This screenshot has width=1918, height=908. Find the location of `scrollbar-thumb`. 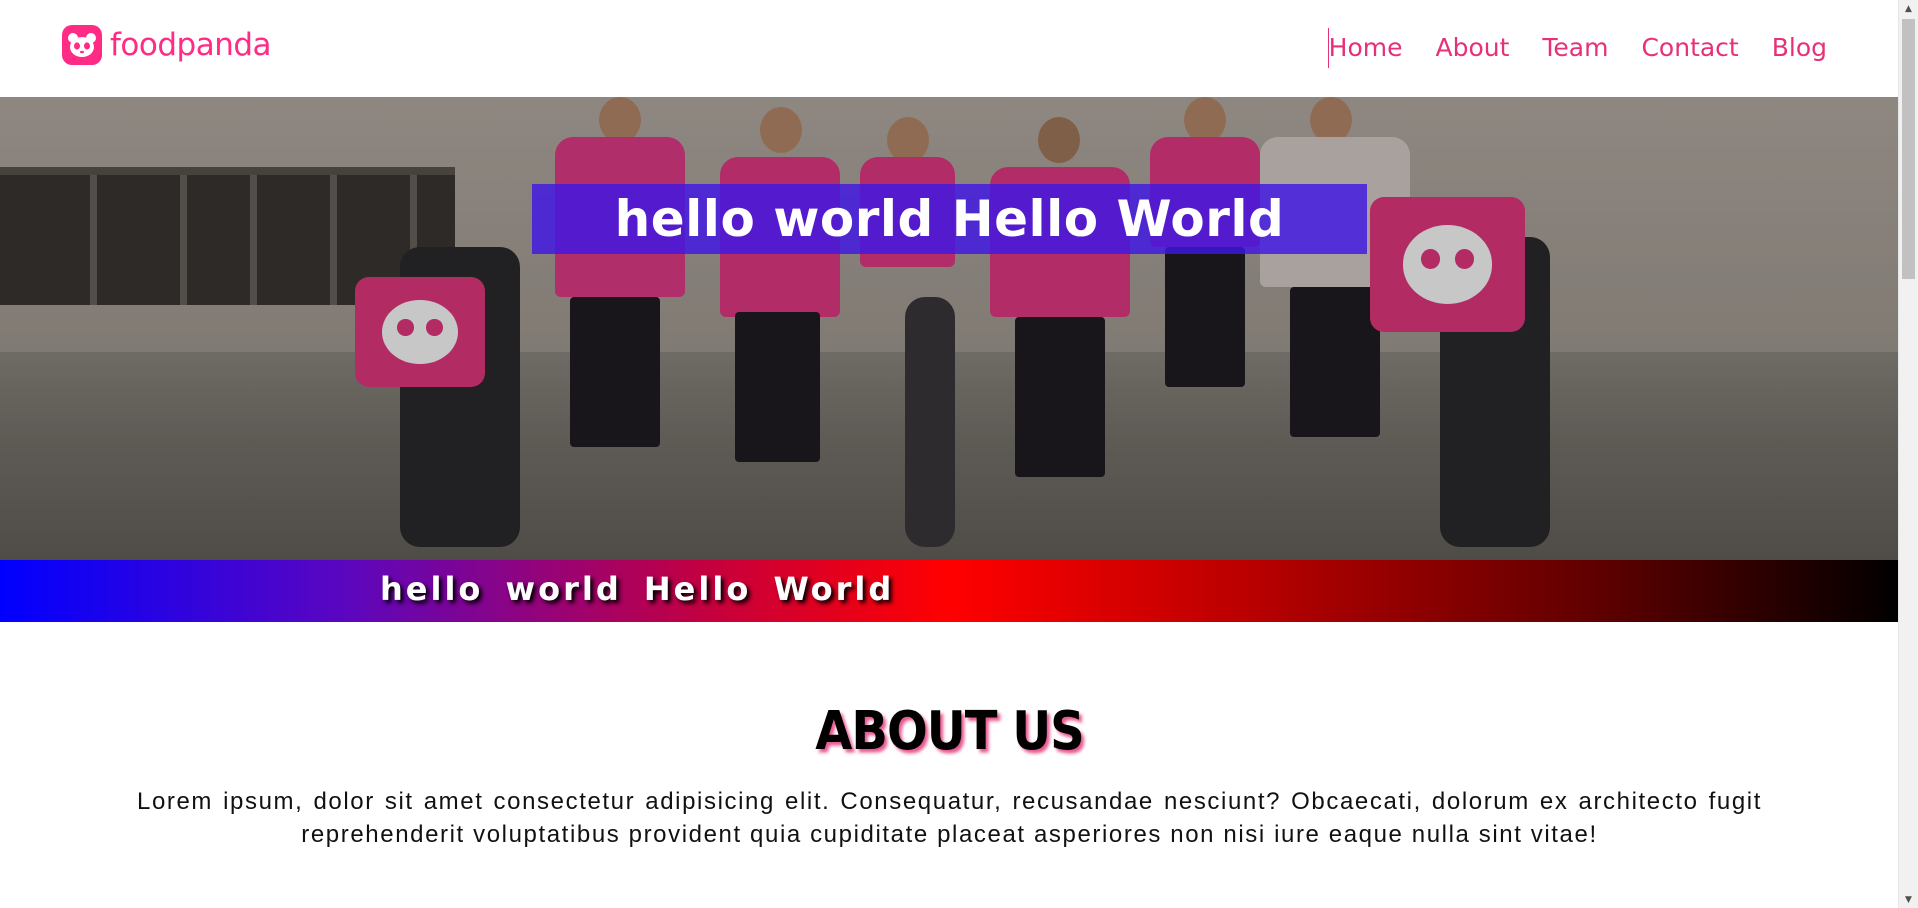

scrollbar-thumb is located at coordinates (1908, 149).